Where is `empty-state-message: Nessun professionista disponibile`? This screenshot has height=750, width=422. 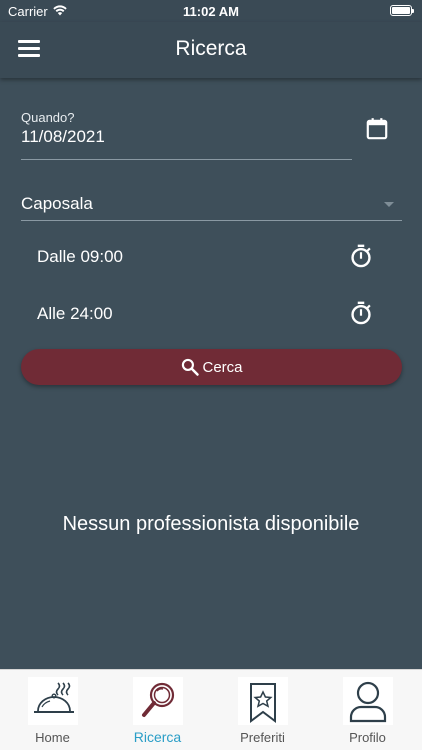 empty-state-message: Nessun professionista disponibile is located at coordinates (211, 524).